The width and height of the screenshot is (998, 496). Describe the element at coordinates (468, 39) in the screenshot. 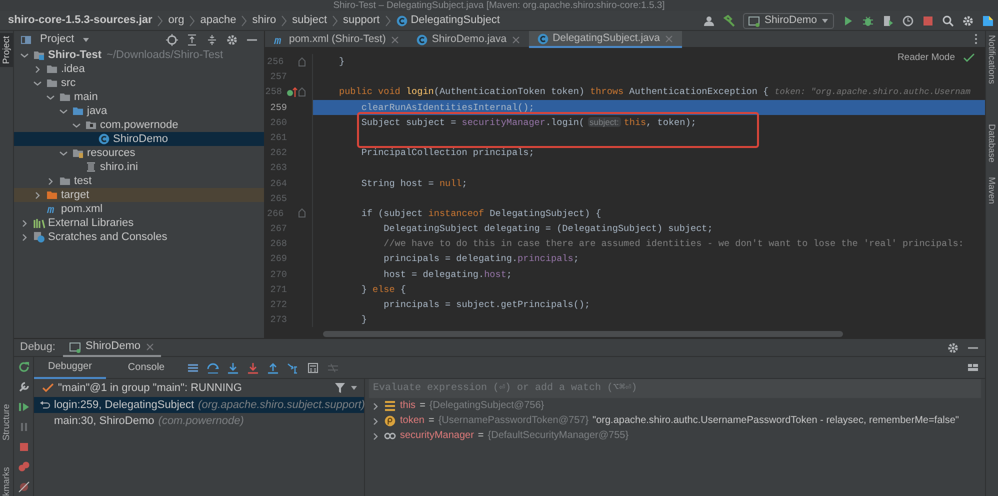

I see `editor-tab: ShiroDemo.java` at that location.